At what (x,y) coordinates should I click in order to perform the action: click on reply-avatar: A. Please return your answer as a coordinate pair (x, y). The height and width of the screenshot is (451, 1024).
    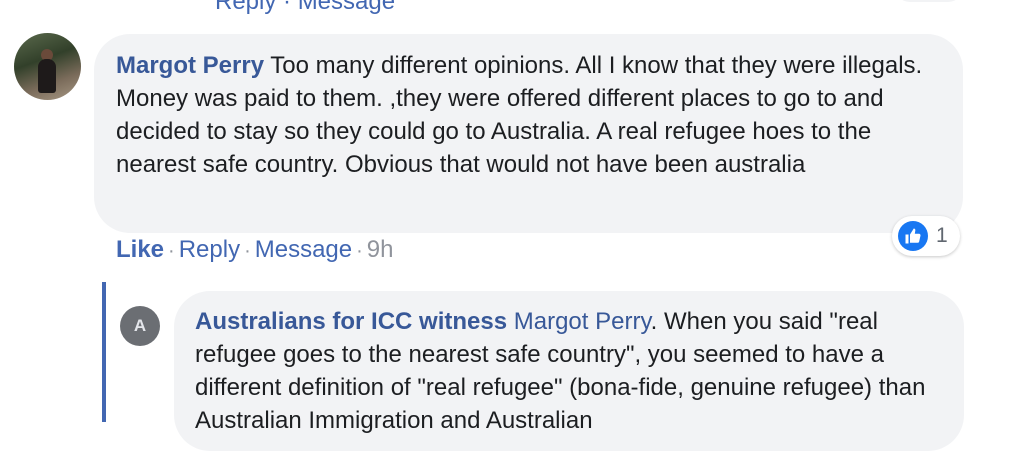
    Looking at the image, I should click on (140, 326).